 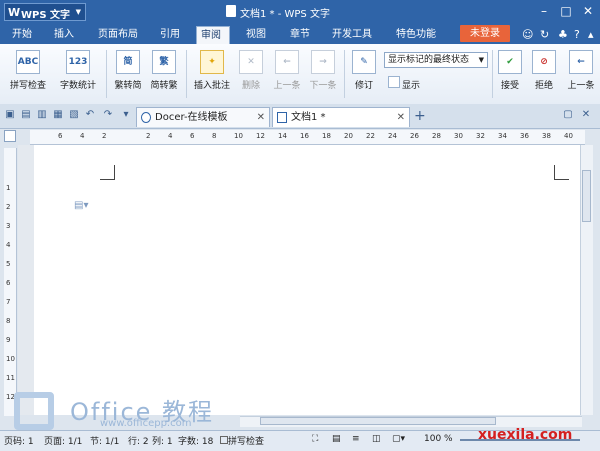 What do you see at coordinates (260, 136) in the screenshot?
I see `ruler-tick-label: 12` at bounding box center [260, 136].